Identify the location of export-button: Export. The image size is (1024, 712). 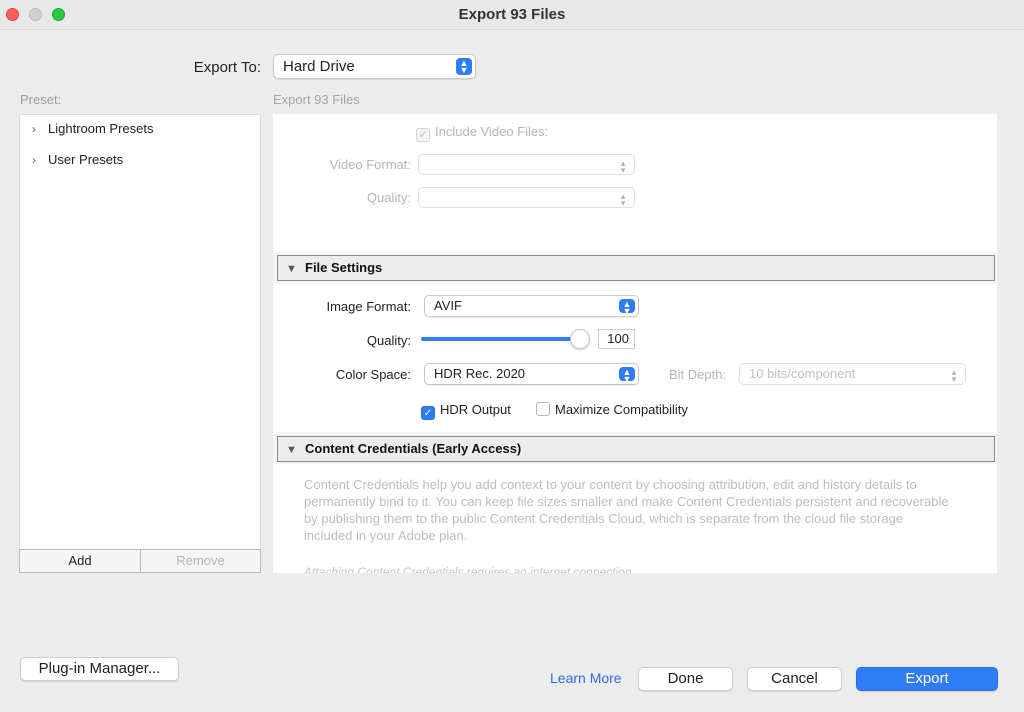
(927, 679).